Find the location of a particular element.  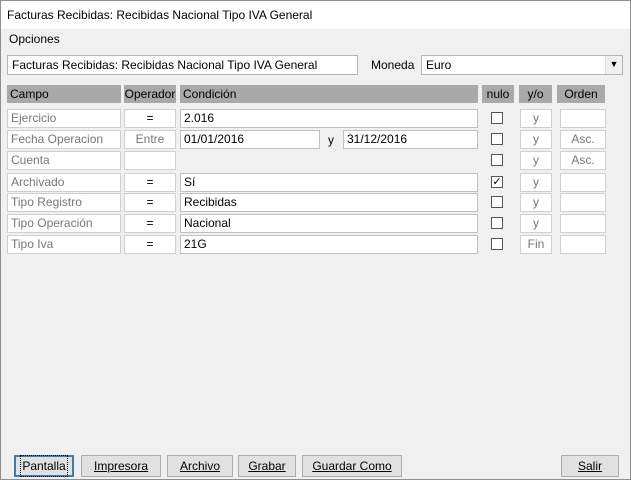

row-campo: Ejercicio is located at coordinates (64, 118).